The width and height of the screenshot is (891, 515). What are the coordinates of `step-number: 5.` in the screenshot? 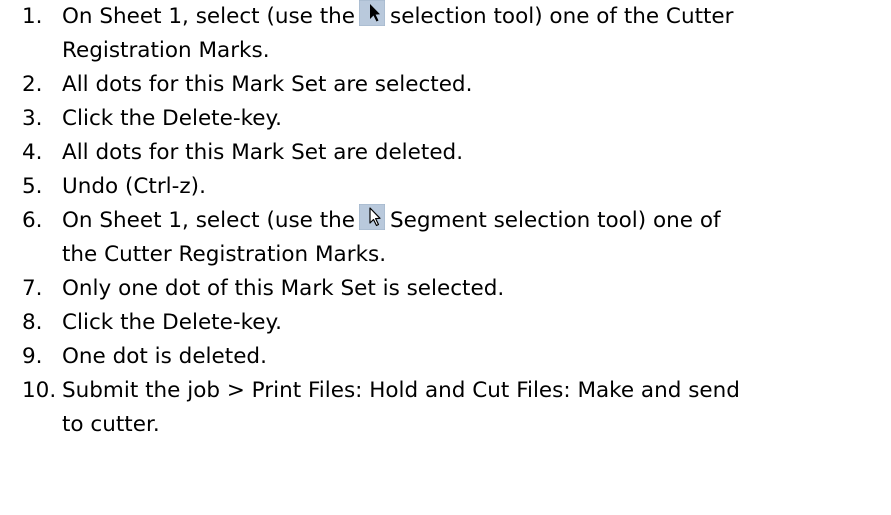 It's located at (32, 186).